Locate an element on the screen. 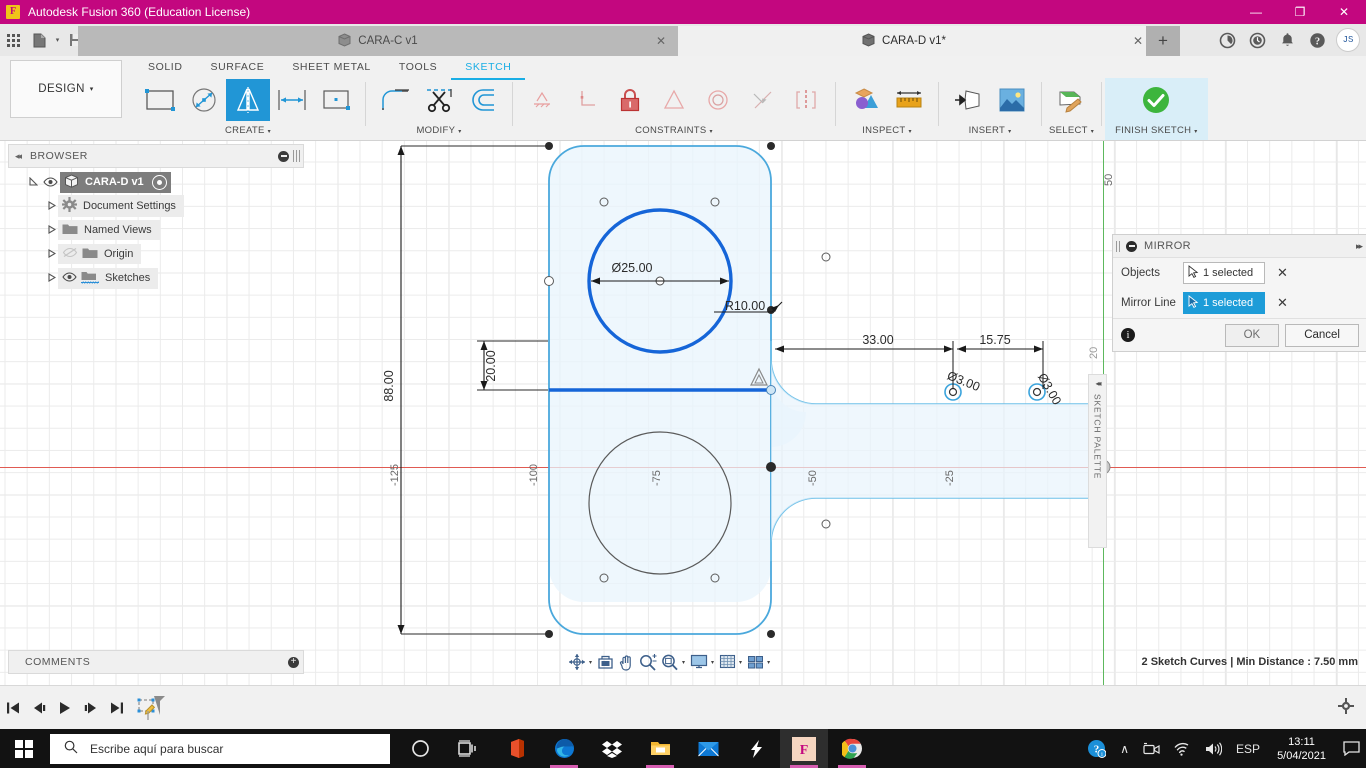 The image size is (1366, 768). office-icon is located at coordinates (516, 748).